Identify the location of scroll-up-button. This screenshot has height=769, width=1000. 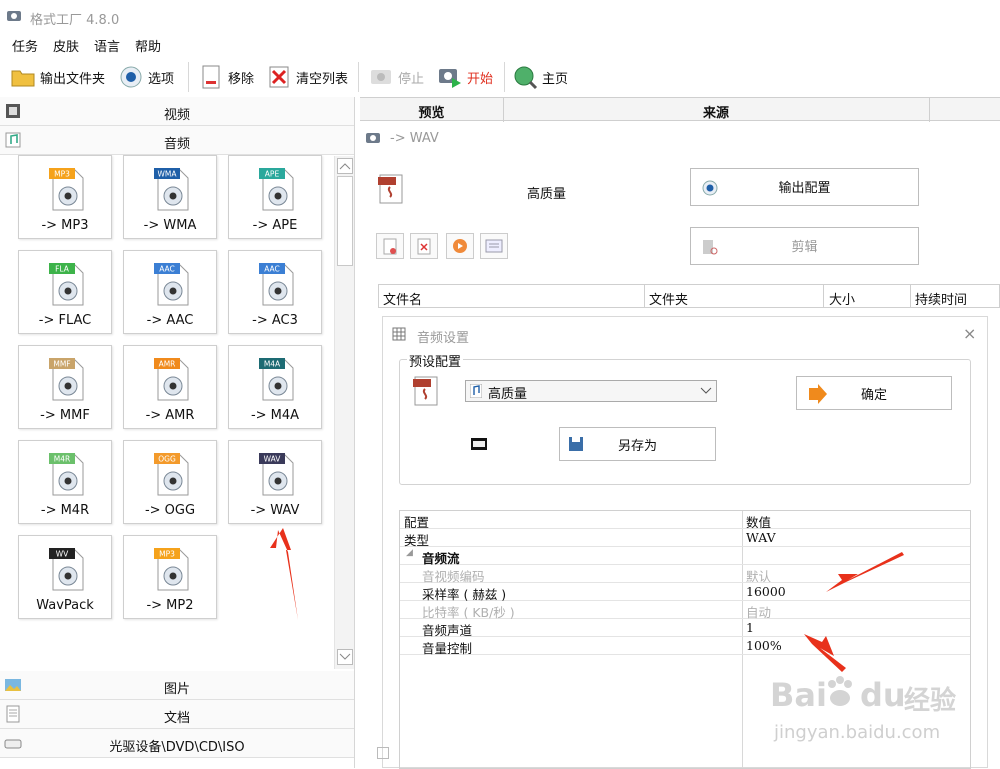
(345, 166).